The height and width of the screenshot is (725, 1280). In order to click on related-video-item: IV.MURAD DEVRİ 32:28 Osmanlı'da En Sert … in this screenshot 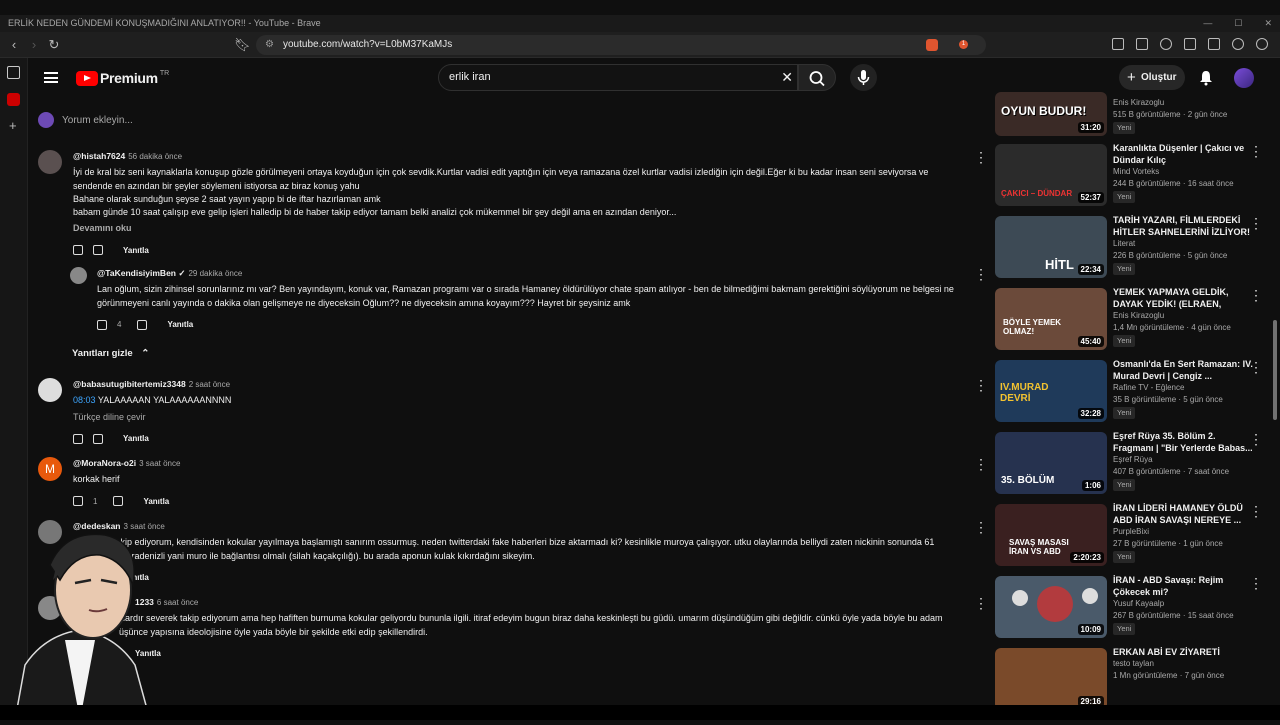, I will do `click(1130, 392)`.